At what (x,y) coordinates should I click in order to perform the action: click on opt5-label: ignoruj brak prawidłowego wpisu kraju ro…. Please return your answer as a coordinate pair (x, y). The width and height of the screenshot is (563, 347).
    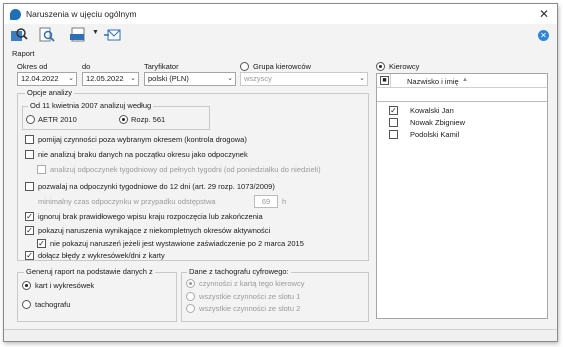
    Looking at the image, I should click on (150, 216).